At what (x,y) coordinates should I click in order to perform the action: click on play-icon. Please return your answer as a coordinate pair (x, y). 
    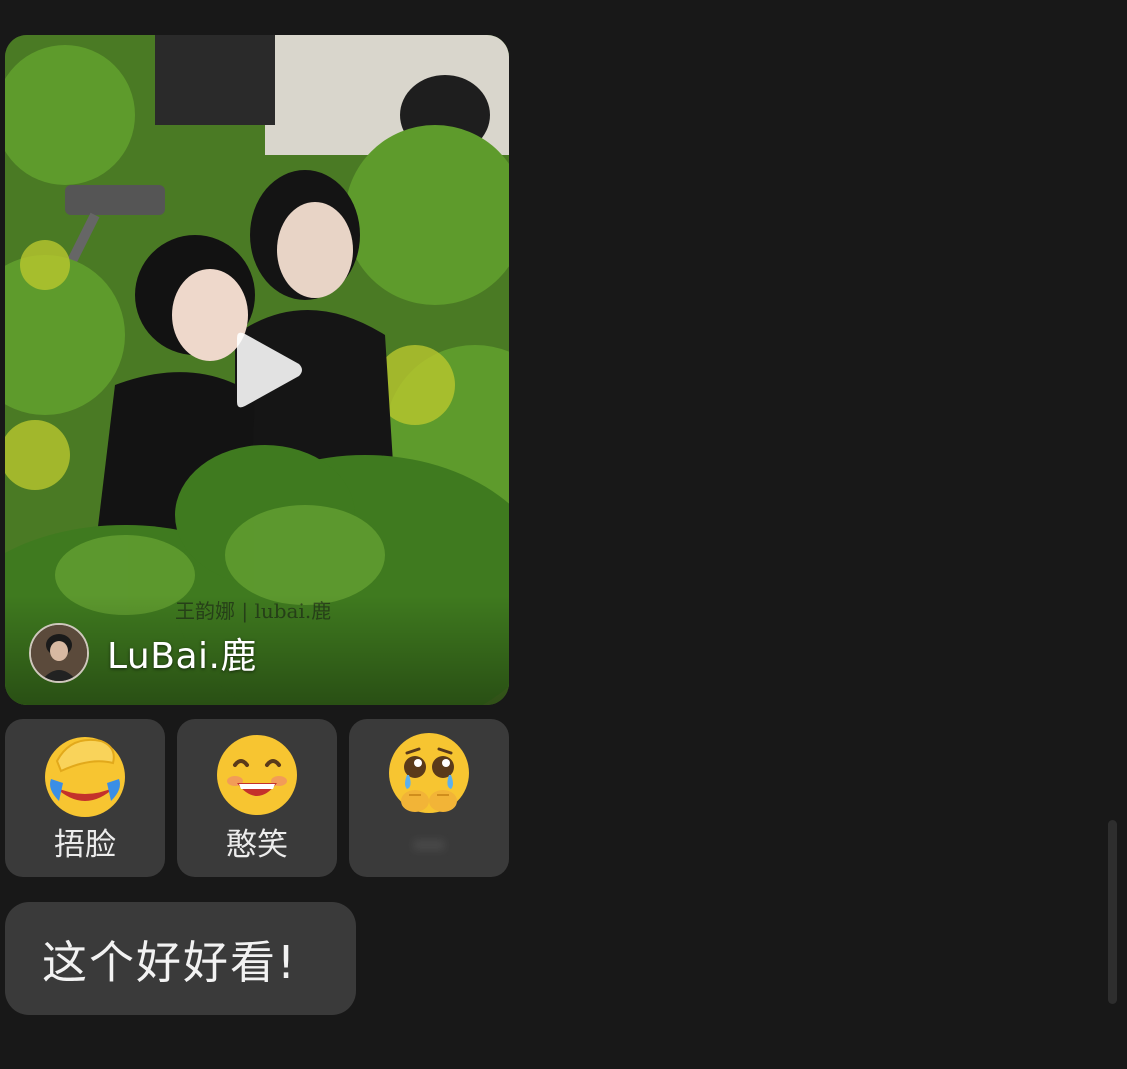
    Looking at the image, I should click on (265, 370).